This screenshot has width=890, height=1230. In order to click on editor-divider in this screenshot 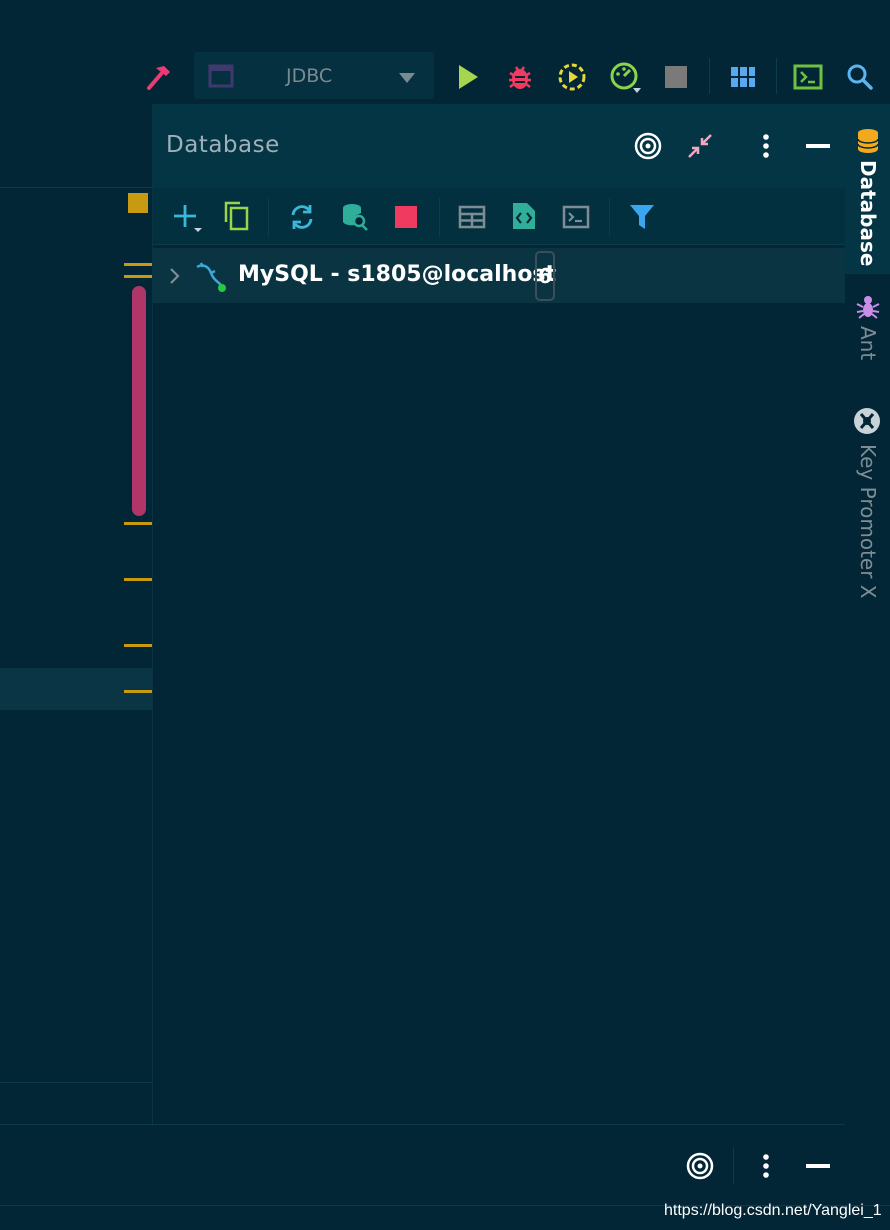, I will do `click(76, 1082)`.